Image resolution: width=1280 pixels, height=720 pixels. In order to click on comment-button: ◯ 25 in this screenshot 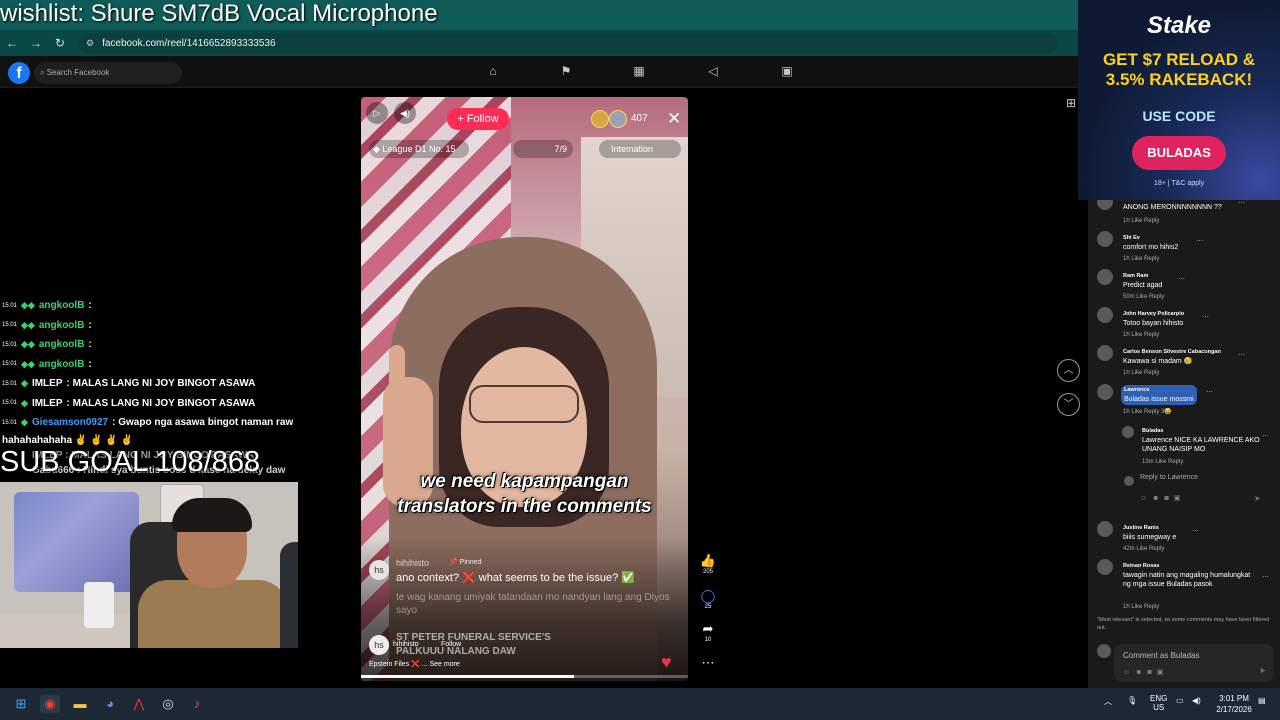, I will do `click(708, 599)`.